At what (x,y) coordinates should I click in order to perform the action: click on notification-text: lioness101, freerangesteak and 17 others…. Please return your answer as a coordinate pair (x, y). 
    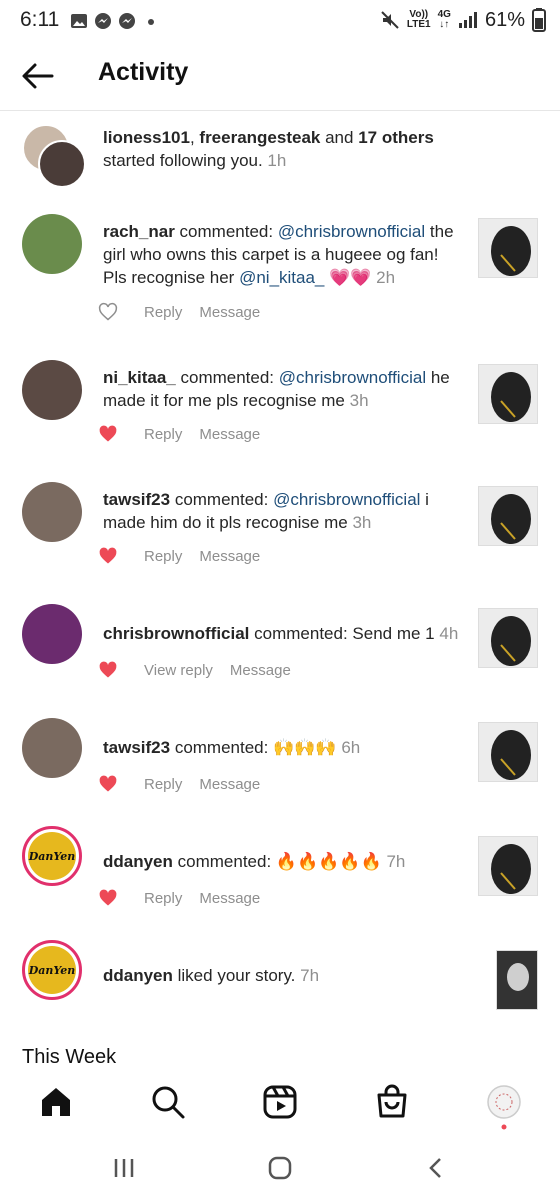
    Looking at the image, I should click on (283, 149).